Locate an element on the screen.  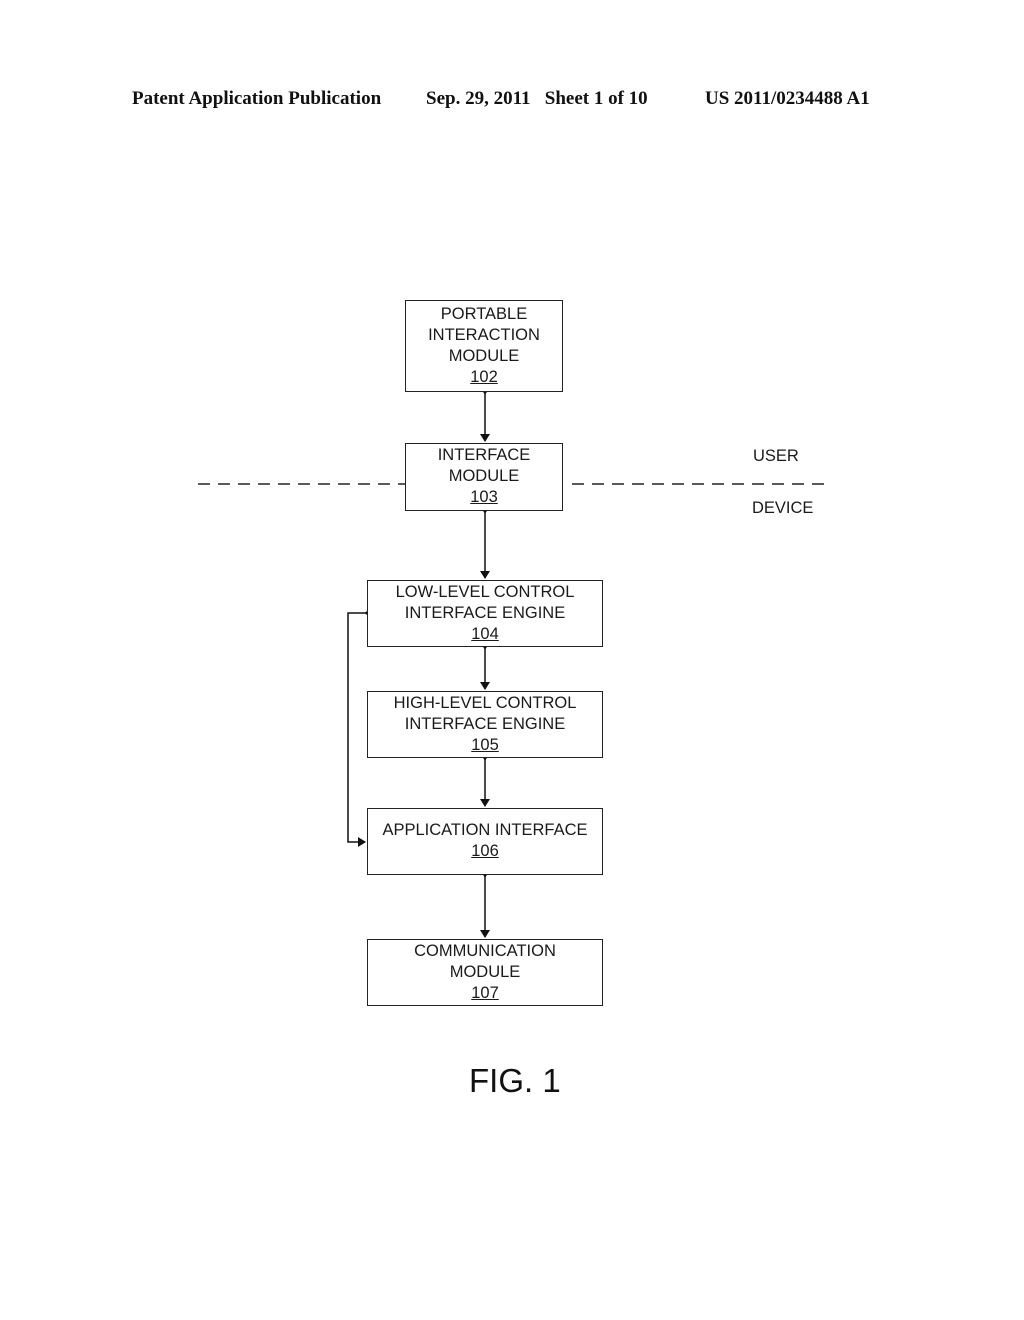
node-103-line-2: MODULE is located at coordinates (484, 476).